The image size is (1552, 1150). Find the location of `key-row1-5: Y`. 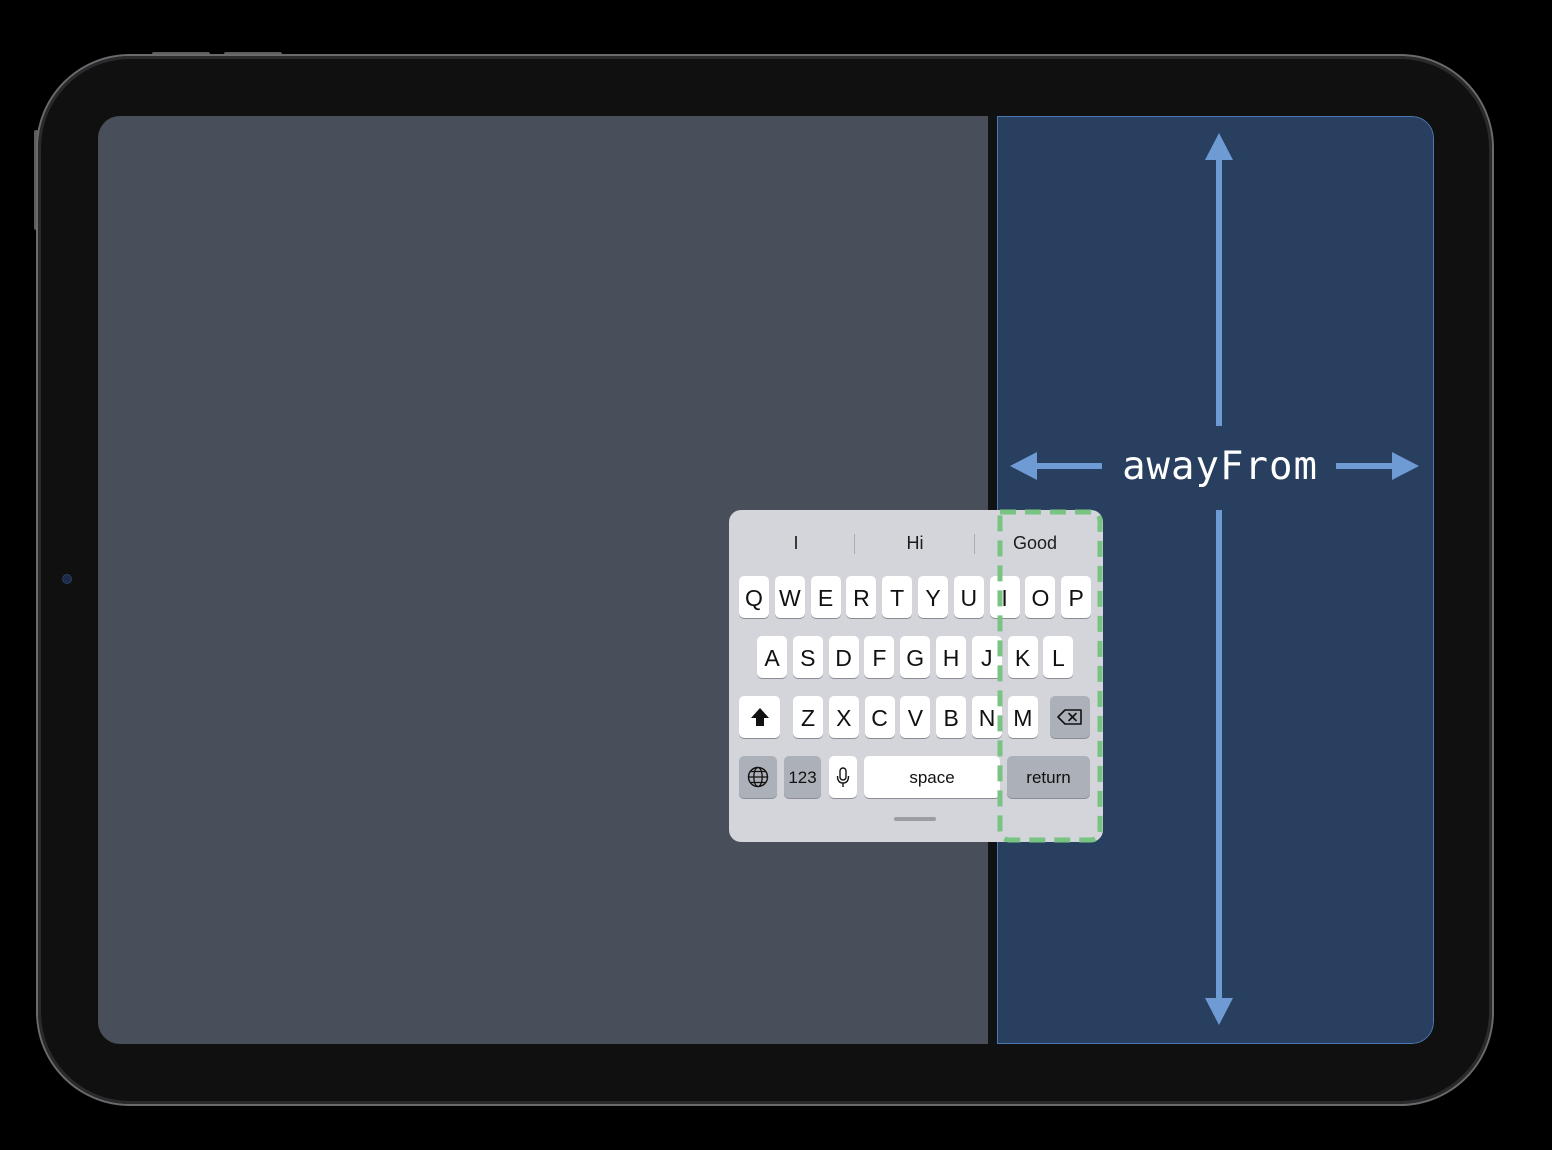

key-row1-5: Y is located at coordinates (933, 597).